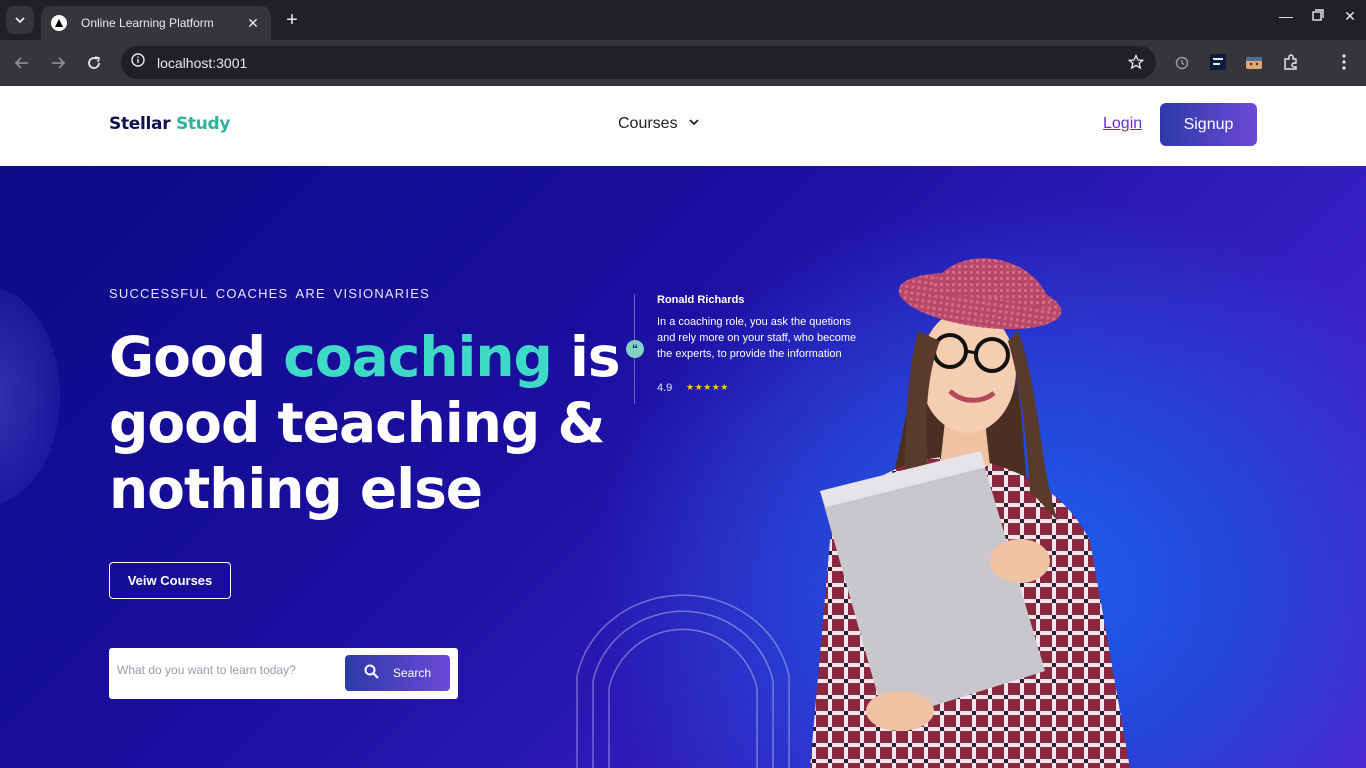 This screenshot has width=1366, height=768. I want to click on logo-word-stellar: Stellar, so click(140, 124).